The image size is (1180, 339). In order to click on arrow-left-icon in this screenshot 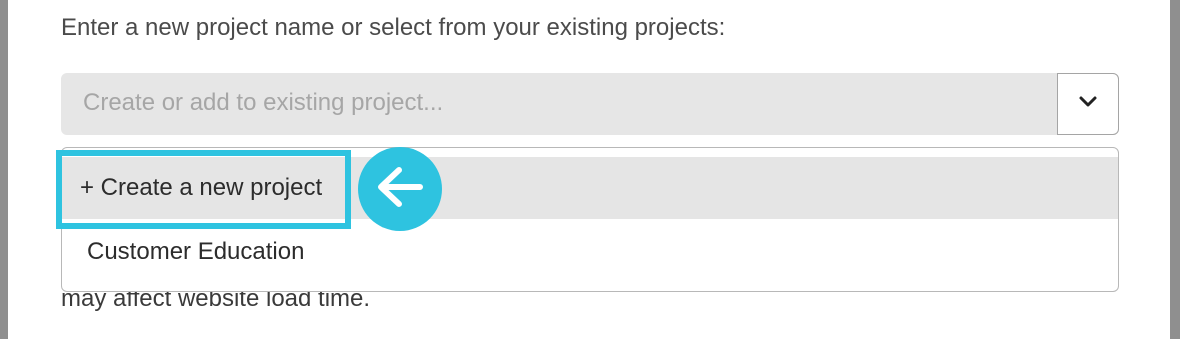, I will do `click(400, 189)`.